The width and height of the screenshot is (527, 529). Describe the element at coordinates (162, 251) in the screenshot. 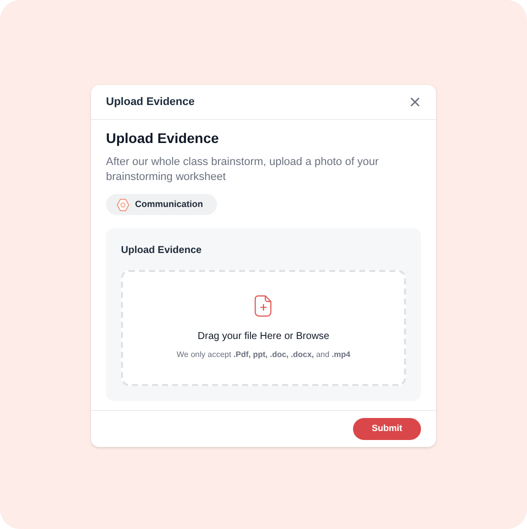

I see `upload-title: Upload Evidence` at that location.